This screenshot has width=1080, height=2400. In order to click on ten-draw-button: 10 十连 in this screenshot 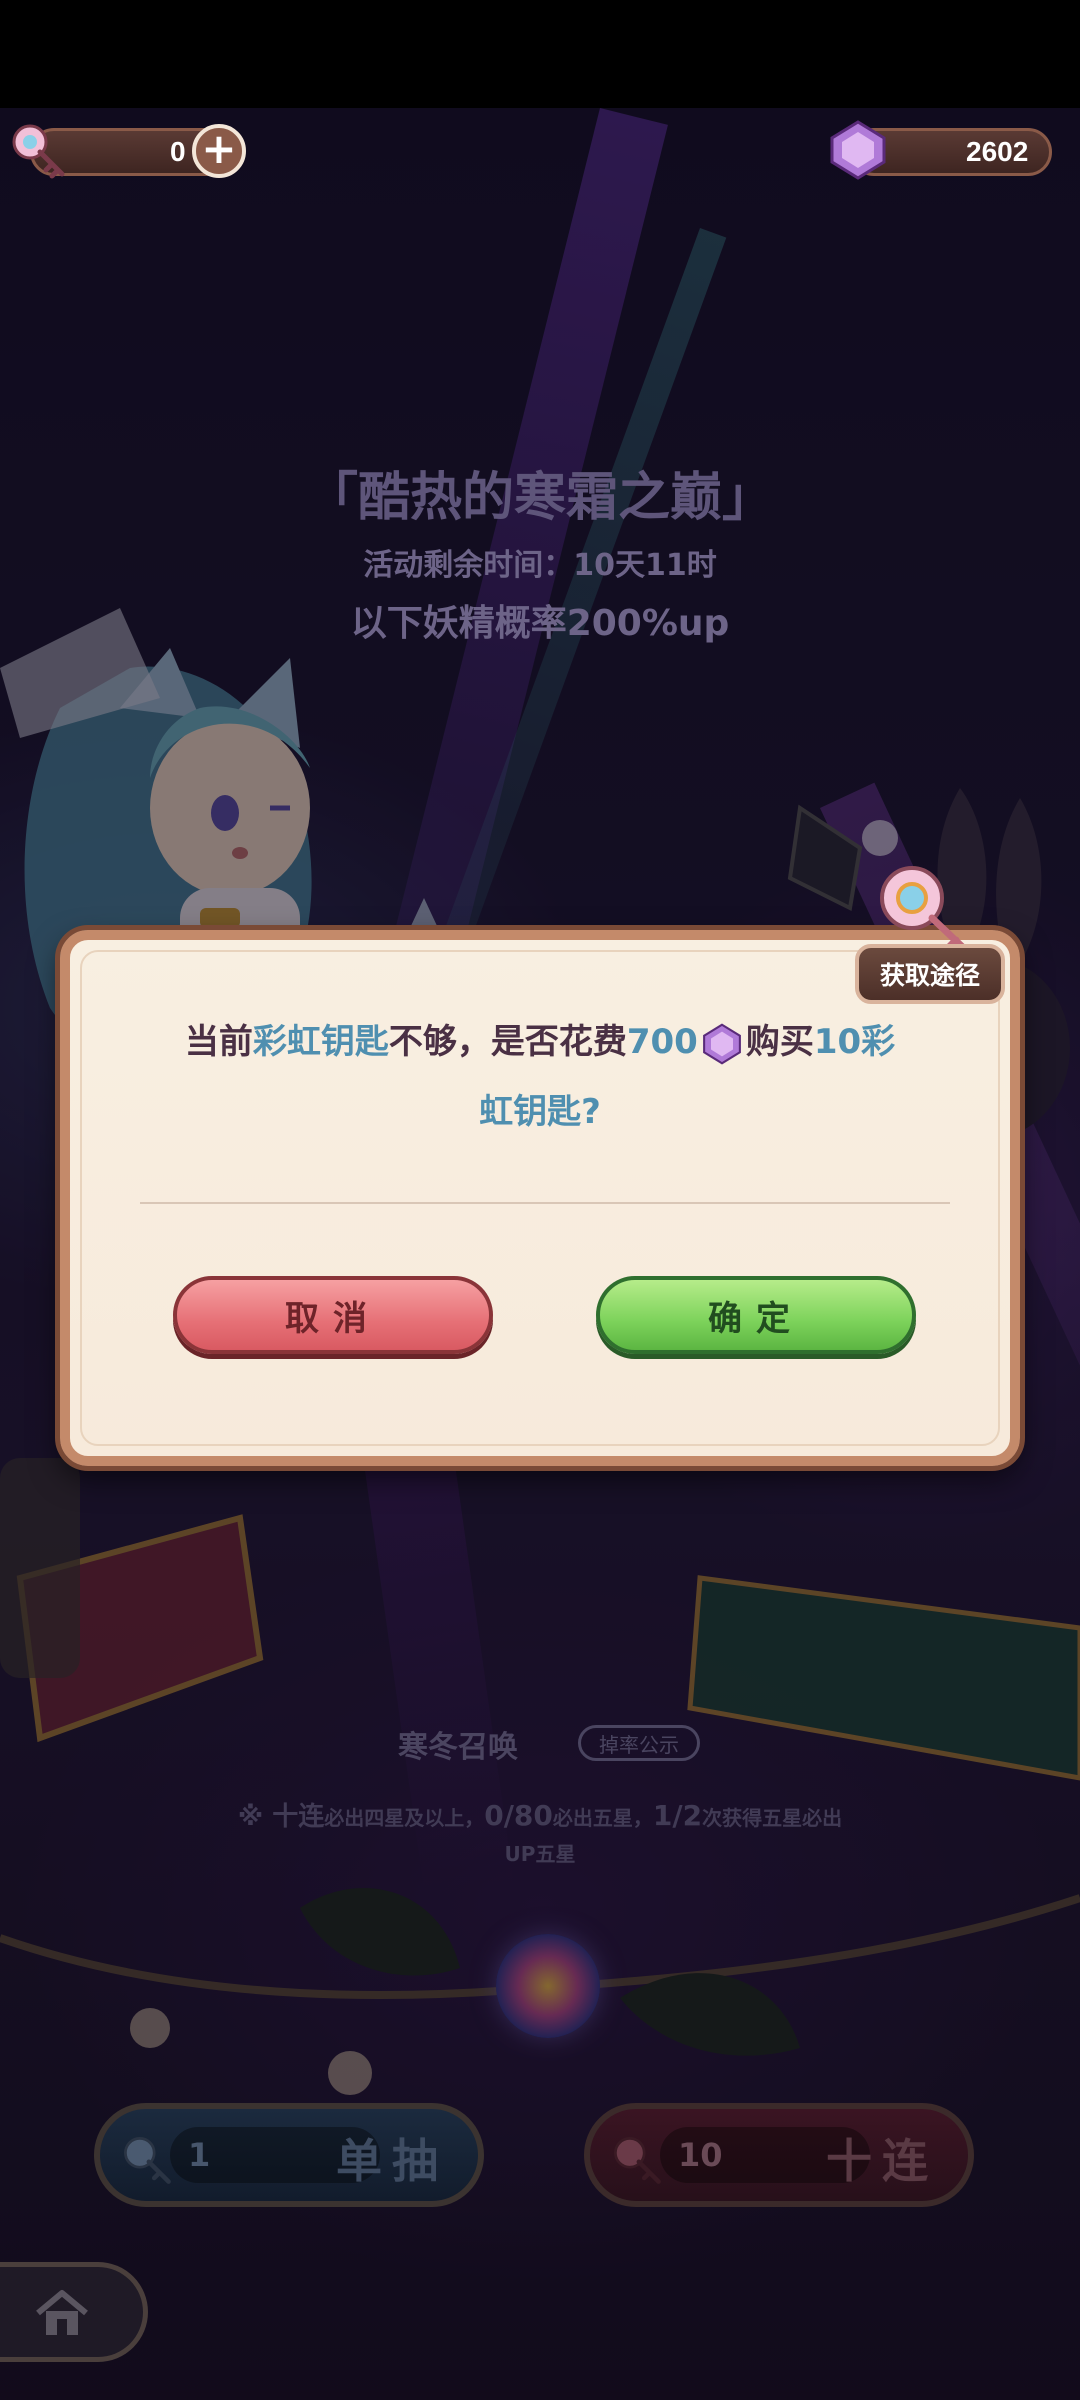, I will do `click(779, 2155)`.